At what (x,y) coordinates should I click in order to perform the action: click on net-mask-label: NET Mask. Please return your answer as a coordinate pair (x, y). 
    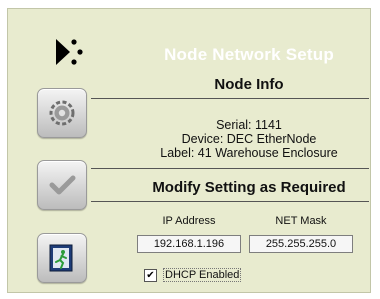
    Looking at the image, I should click on (301, 221).